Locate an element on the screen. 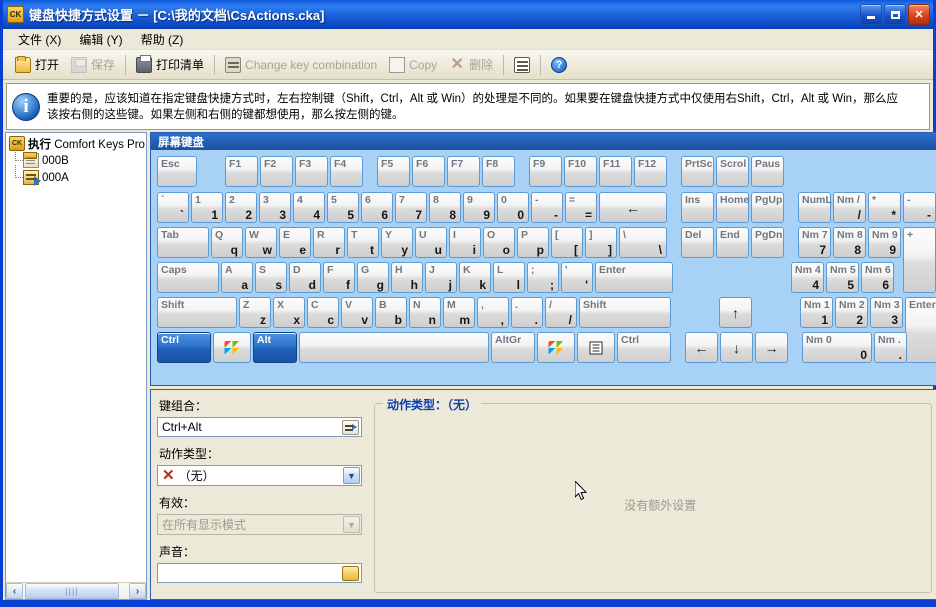  key-y: Yy is located at coordinates (397, 242).